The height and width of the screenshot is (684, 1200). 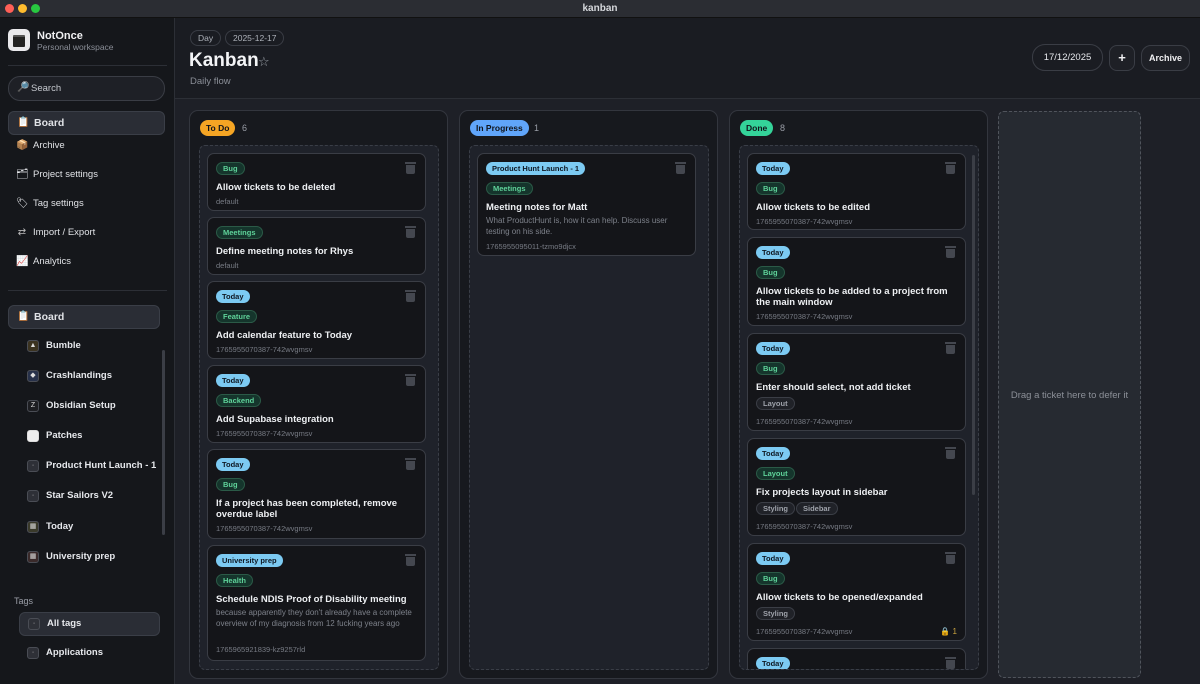 I want to click on clipboard-icon: 📋, so click(x=23, y=316).